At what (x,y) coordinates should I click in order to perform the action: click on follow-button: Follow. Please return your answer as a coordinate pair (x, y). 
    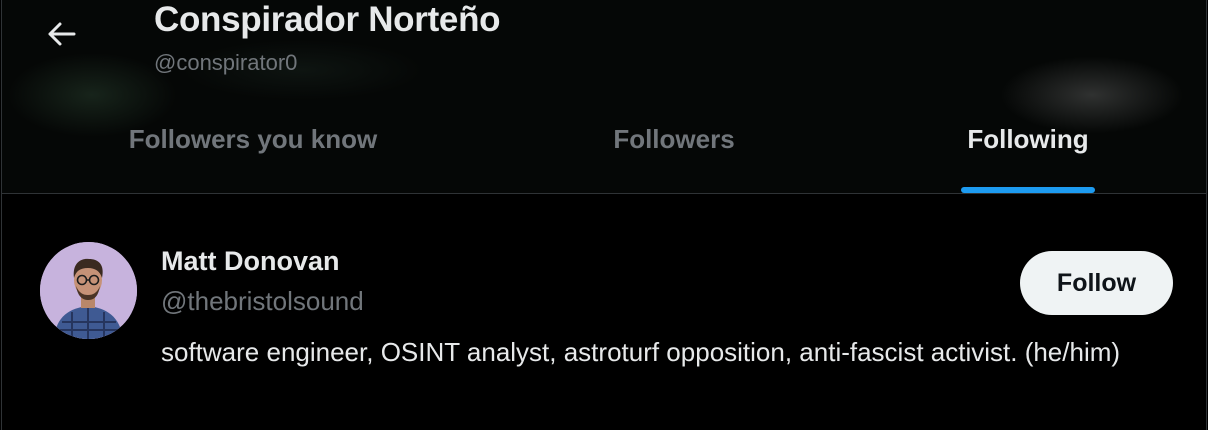
    Looking at the image, I should click on (1096, 283).